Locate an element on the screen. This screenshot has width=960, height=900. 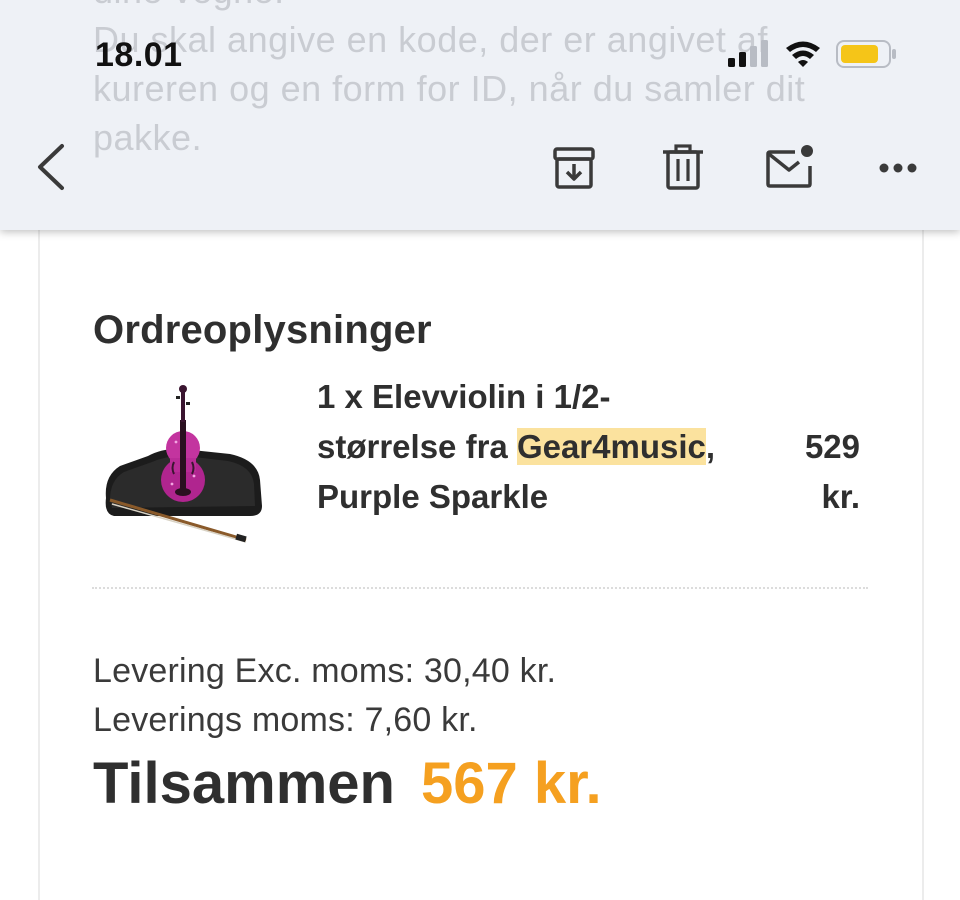
archive-icon is located at coordinates (574, 168).